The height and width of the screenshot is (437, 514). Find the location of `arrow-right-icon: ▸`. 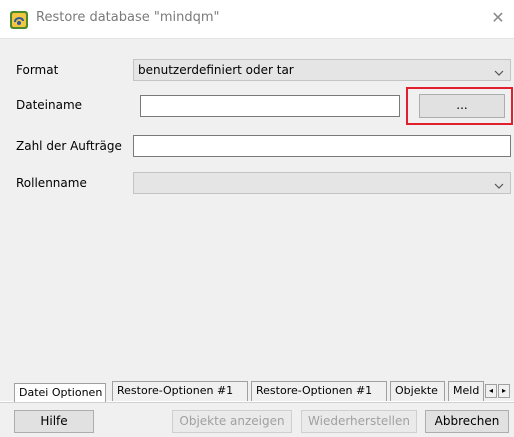

arrow-right-icon: ▸ is located at coordinates (504, 391).